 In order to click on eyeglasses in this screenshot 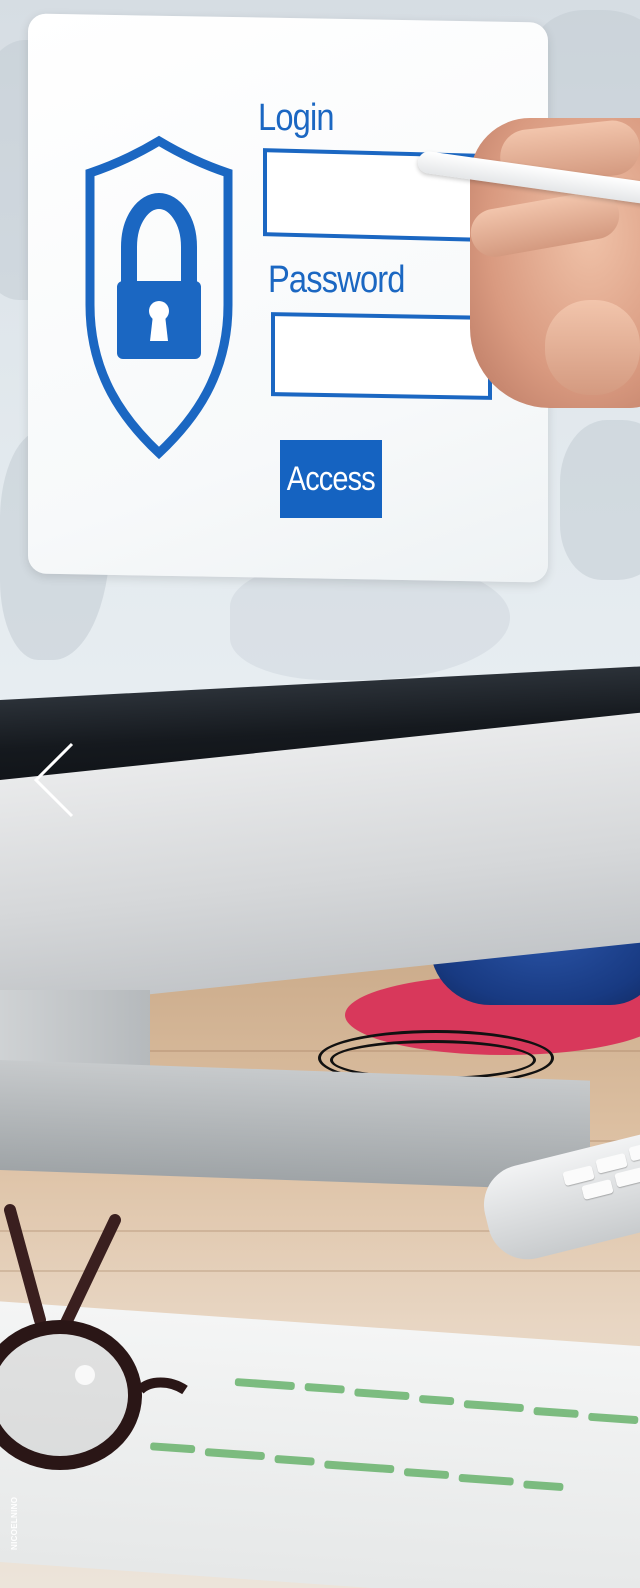, I will do `click(94, 1337)`.